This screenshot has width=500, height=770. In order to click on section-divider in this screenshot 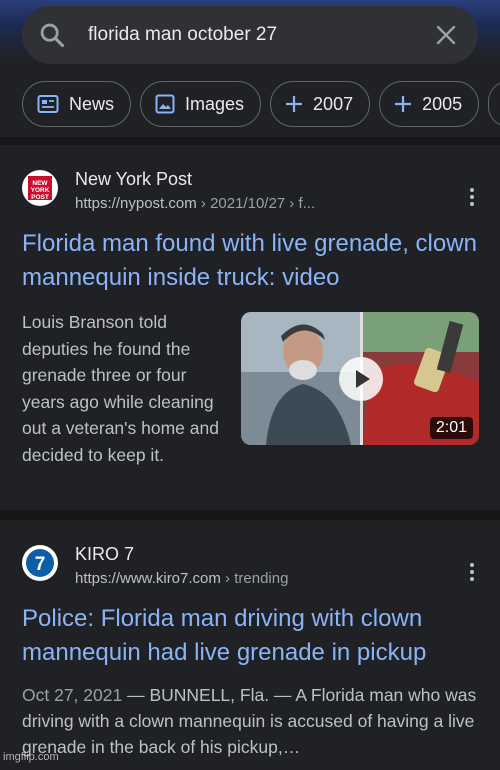, I will do `click(250, 141)`.